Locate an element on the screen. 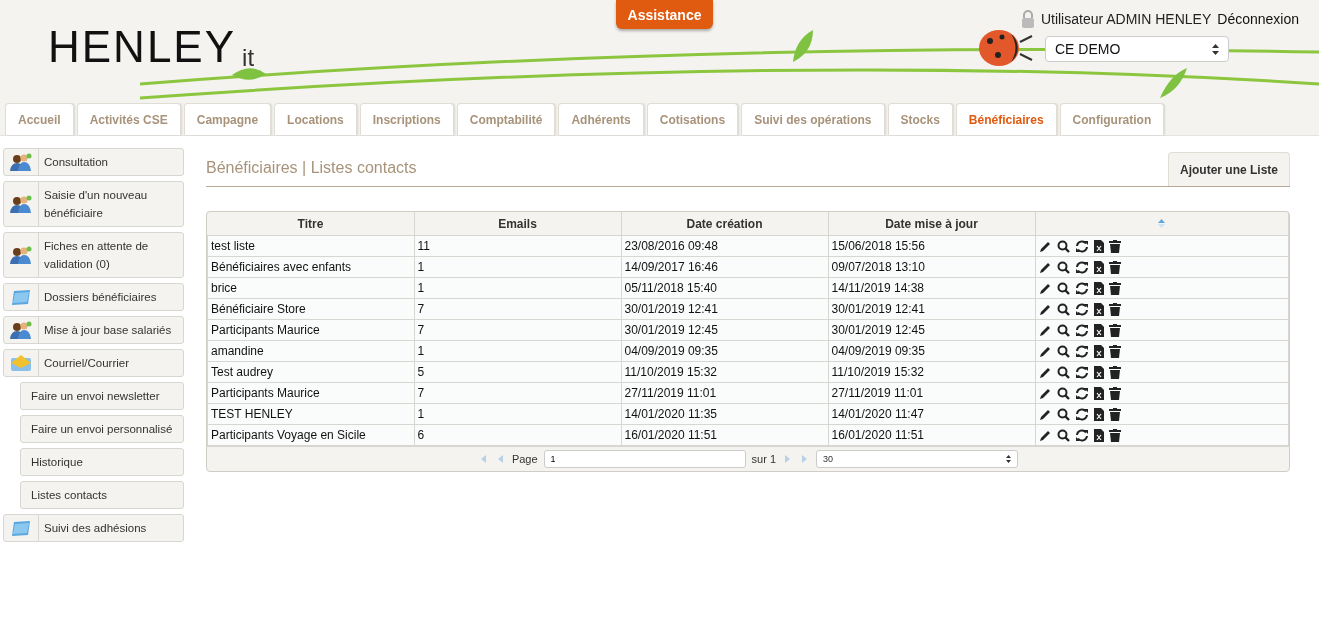 This screenshot has height=632, width=1319. sidebar-item: Mise à jour base salariés is located at coordinates (93, 330).